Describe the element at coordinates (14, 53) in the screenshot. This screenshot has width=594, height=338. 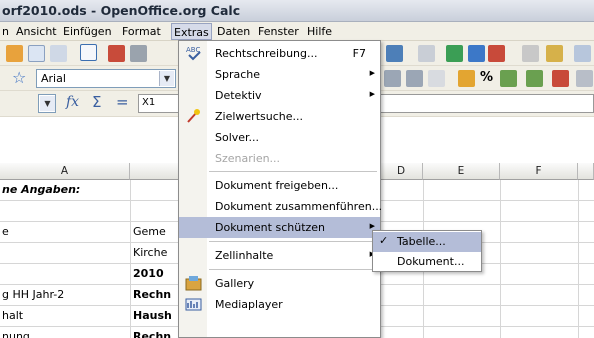
I see `edit-file-icon` at that location.